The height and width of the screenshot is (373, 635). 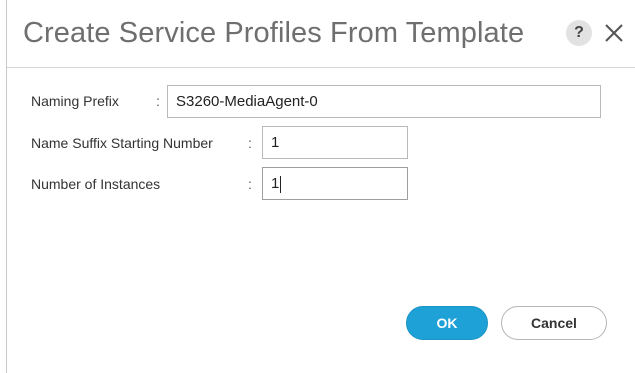 I want to click on instances-value: 1, so click(x=275, y=183).